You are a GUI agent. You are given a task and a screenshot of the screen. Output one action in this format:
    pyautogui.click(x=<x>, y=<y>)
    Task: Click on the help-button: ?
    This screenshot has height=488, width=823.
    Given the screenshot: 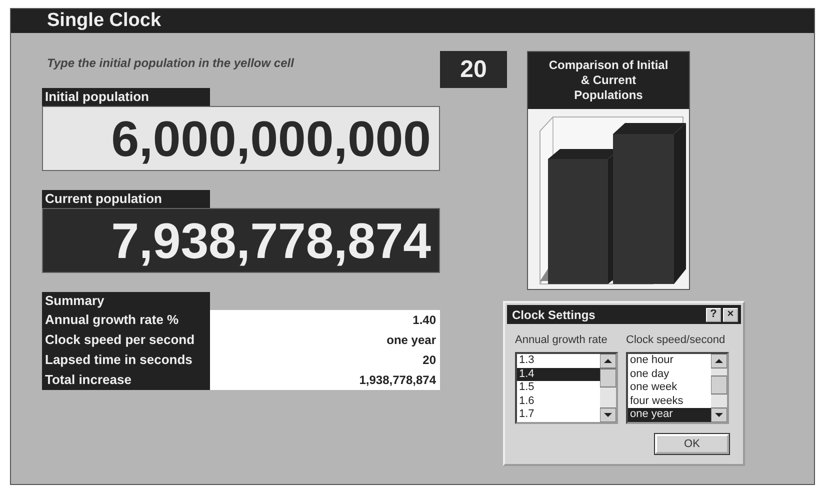 What is the action you would take?
    pyautogui.click(x=713, y=315)
    